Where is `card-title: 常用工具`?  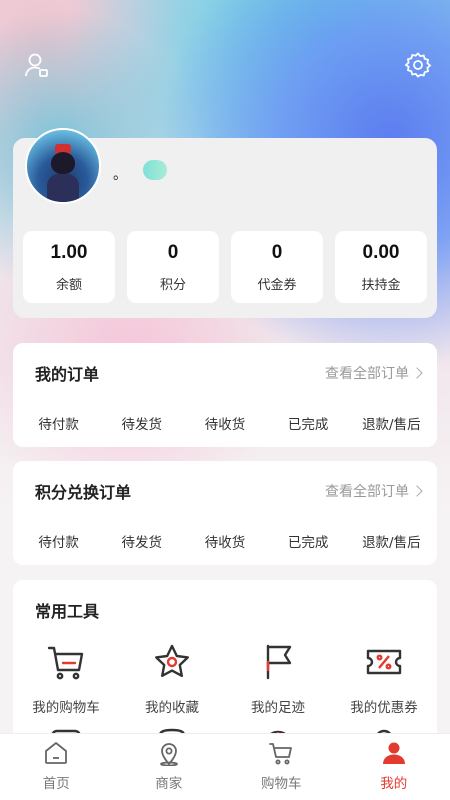 card-title: 常用工具 is located at coordinates (67, 611).